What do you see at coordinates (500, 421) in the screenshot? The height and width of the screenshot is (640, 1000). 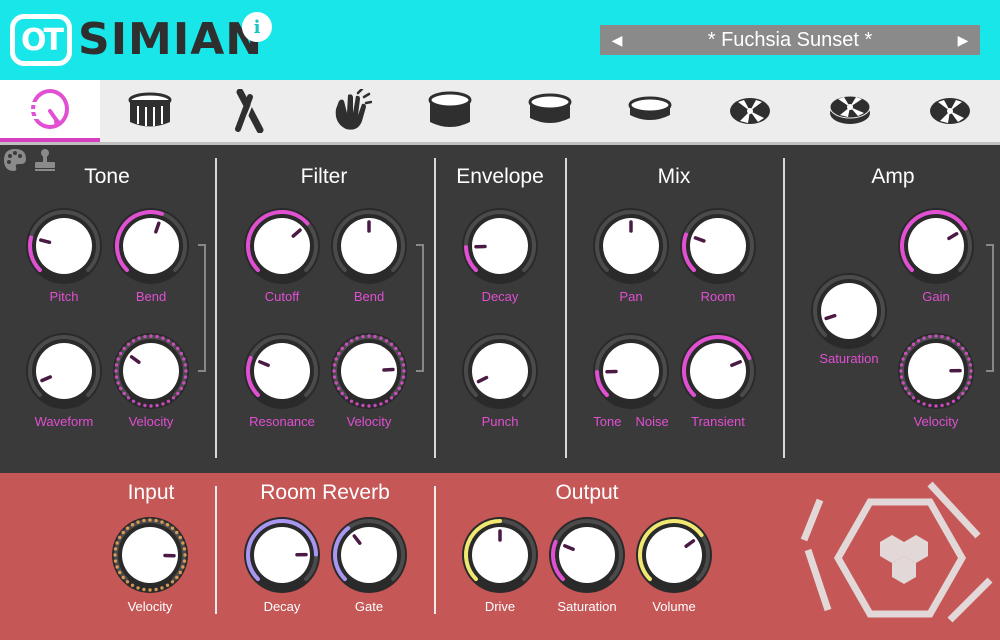 I see `punch-label: Punch` at bounding box center [500, 421].